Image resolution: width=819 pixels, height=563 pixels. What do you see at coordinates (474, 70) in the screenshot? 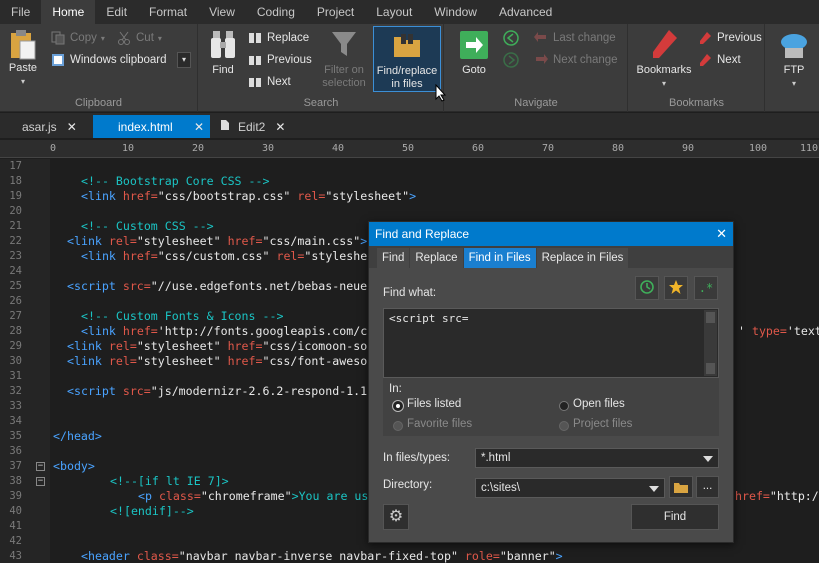
I see `goto-label: Goto` at bounding box center [474, 70].